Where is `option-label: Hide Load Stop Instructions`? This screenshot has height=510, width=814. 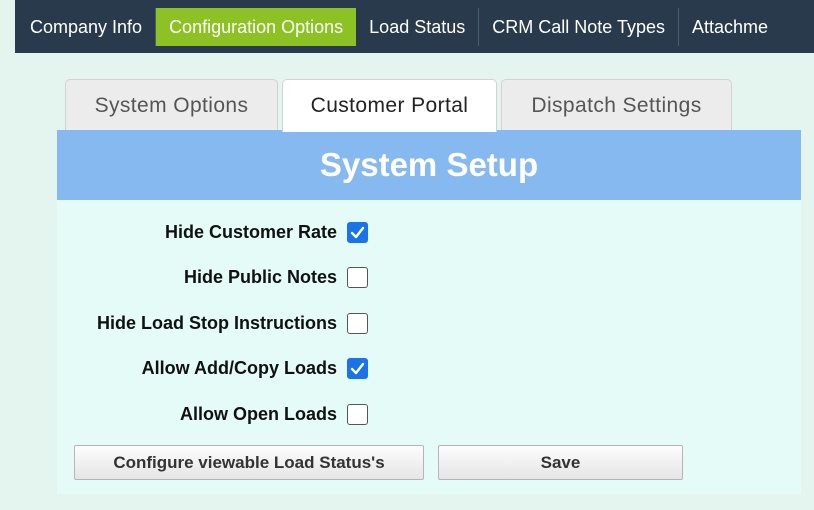
option-label: Hide Load Stop Instructions is located at coordinates (216, 323).